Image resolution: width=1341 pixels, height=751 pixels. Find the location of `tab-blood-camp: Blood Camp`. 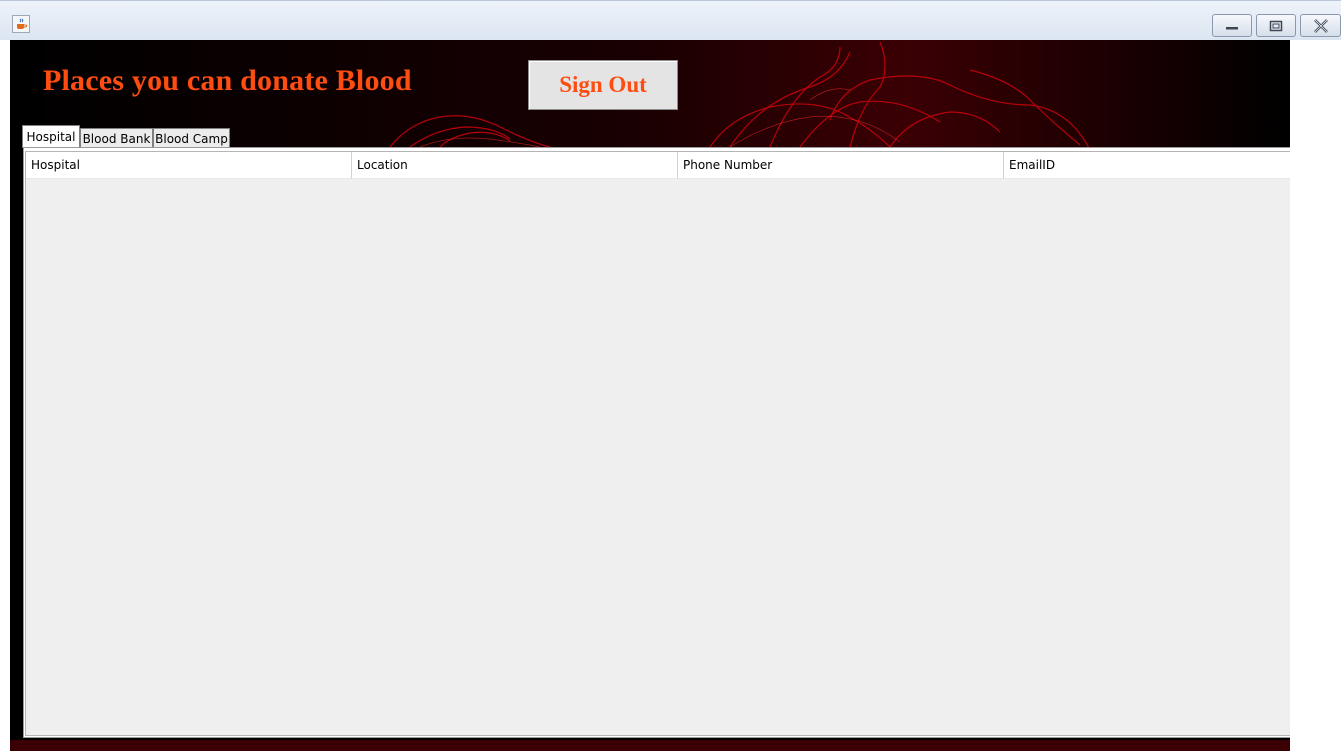

tab-blood-camp: Blood Camp is located at coordinates (191, 138).